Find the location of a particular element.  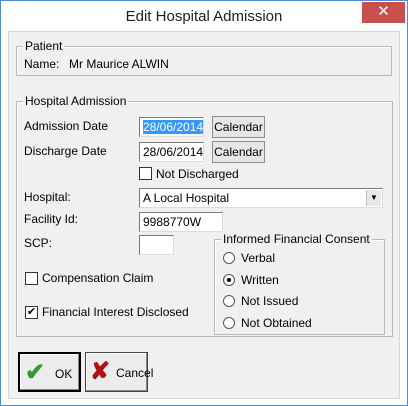

scp-label: SCP: is located at coordinates (38, 243).